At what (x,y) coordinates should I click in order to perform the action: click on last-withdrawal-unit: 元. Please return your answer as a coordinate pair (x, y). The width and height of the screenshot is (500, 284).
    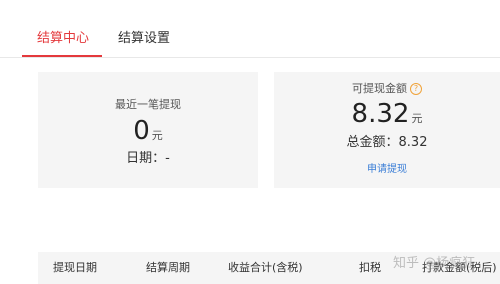
    Looking at the image, I should click on (157, 135).